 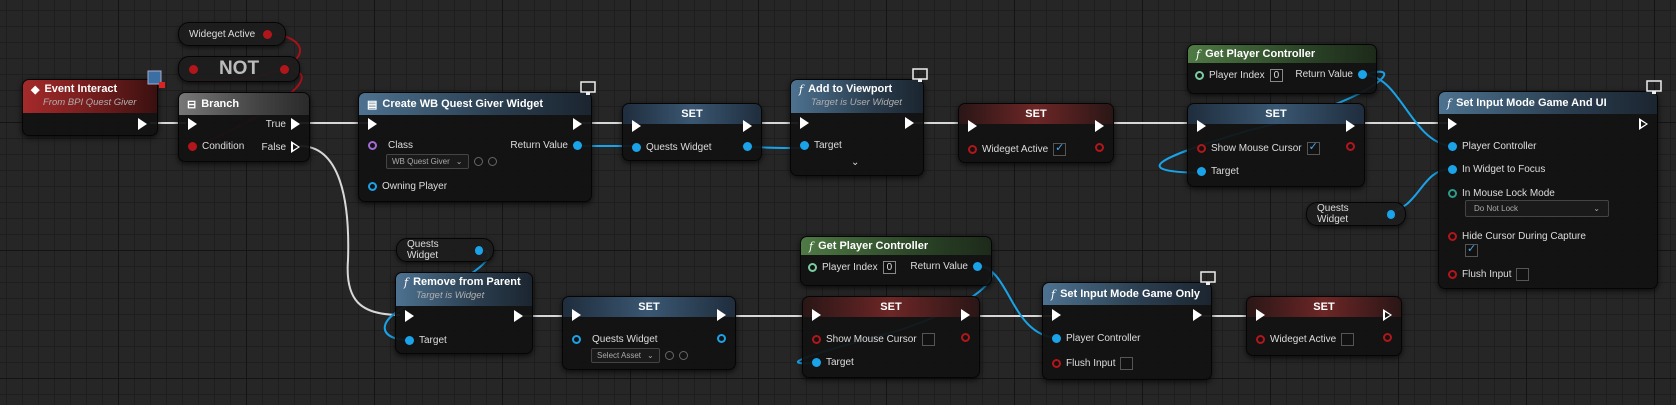 What do you see at coordinates (692, 132) in the screenshot?
I see `set-quests-widget-node: SET Quests Widget` at bounding box center [692, 132].